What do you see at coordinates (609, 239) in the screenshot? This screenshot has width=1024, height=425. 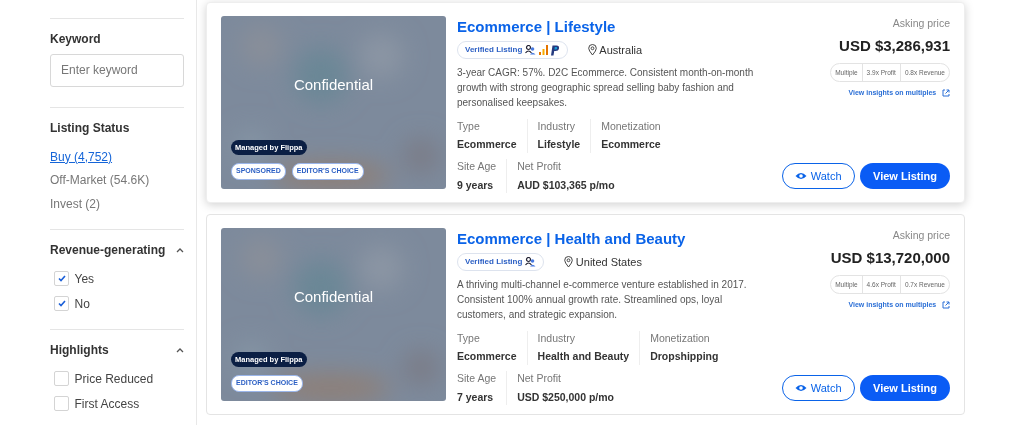 I see `listing-title: Ecommerce | Health and Beauty` at bounding box center [609, 239].